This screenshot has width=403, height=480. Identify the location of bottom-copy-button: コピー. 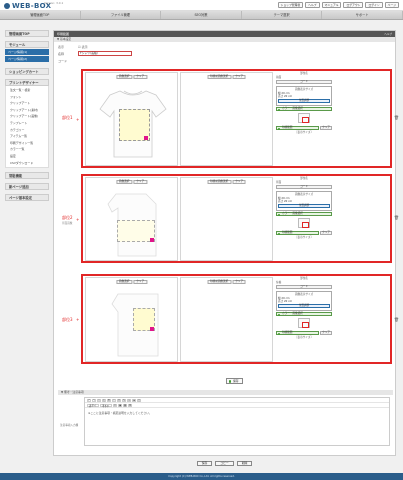
(224, 463).